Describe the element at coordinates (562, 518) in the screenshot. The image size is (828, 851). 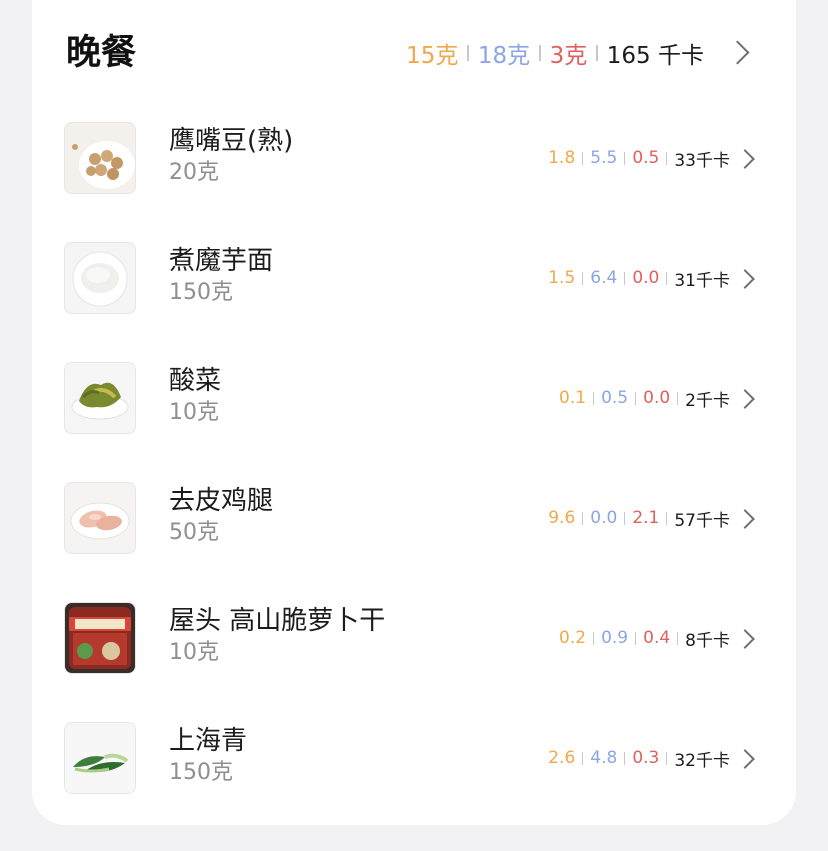
I see `food-carbs: 9.6` at that location.